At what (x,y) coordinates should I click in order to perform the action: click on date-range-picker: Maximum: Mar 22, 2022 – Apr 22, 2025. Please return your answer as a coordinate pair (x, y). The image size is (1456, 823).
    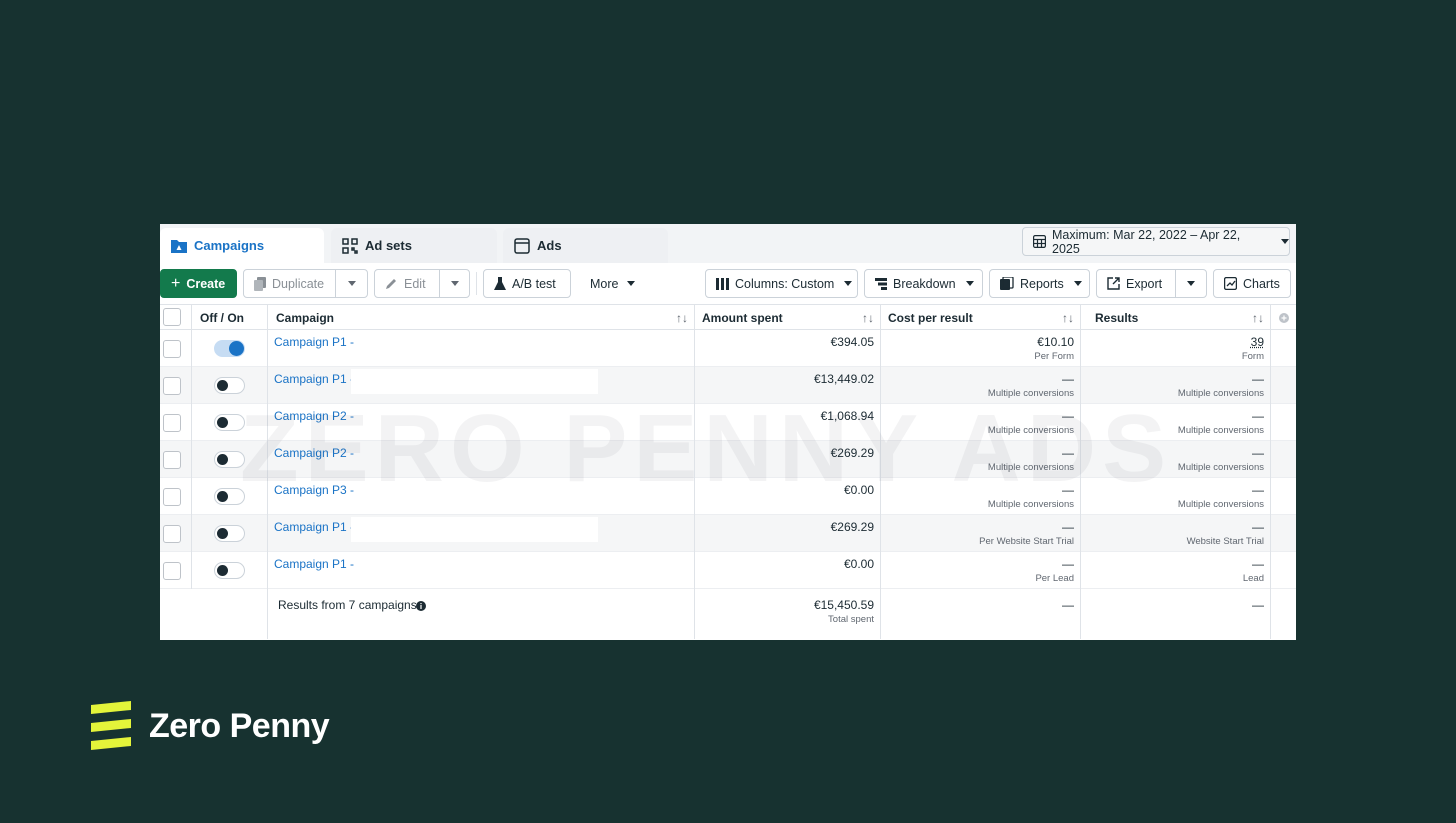
    Looking at the image, I should click on (1156, 241).